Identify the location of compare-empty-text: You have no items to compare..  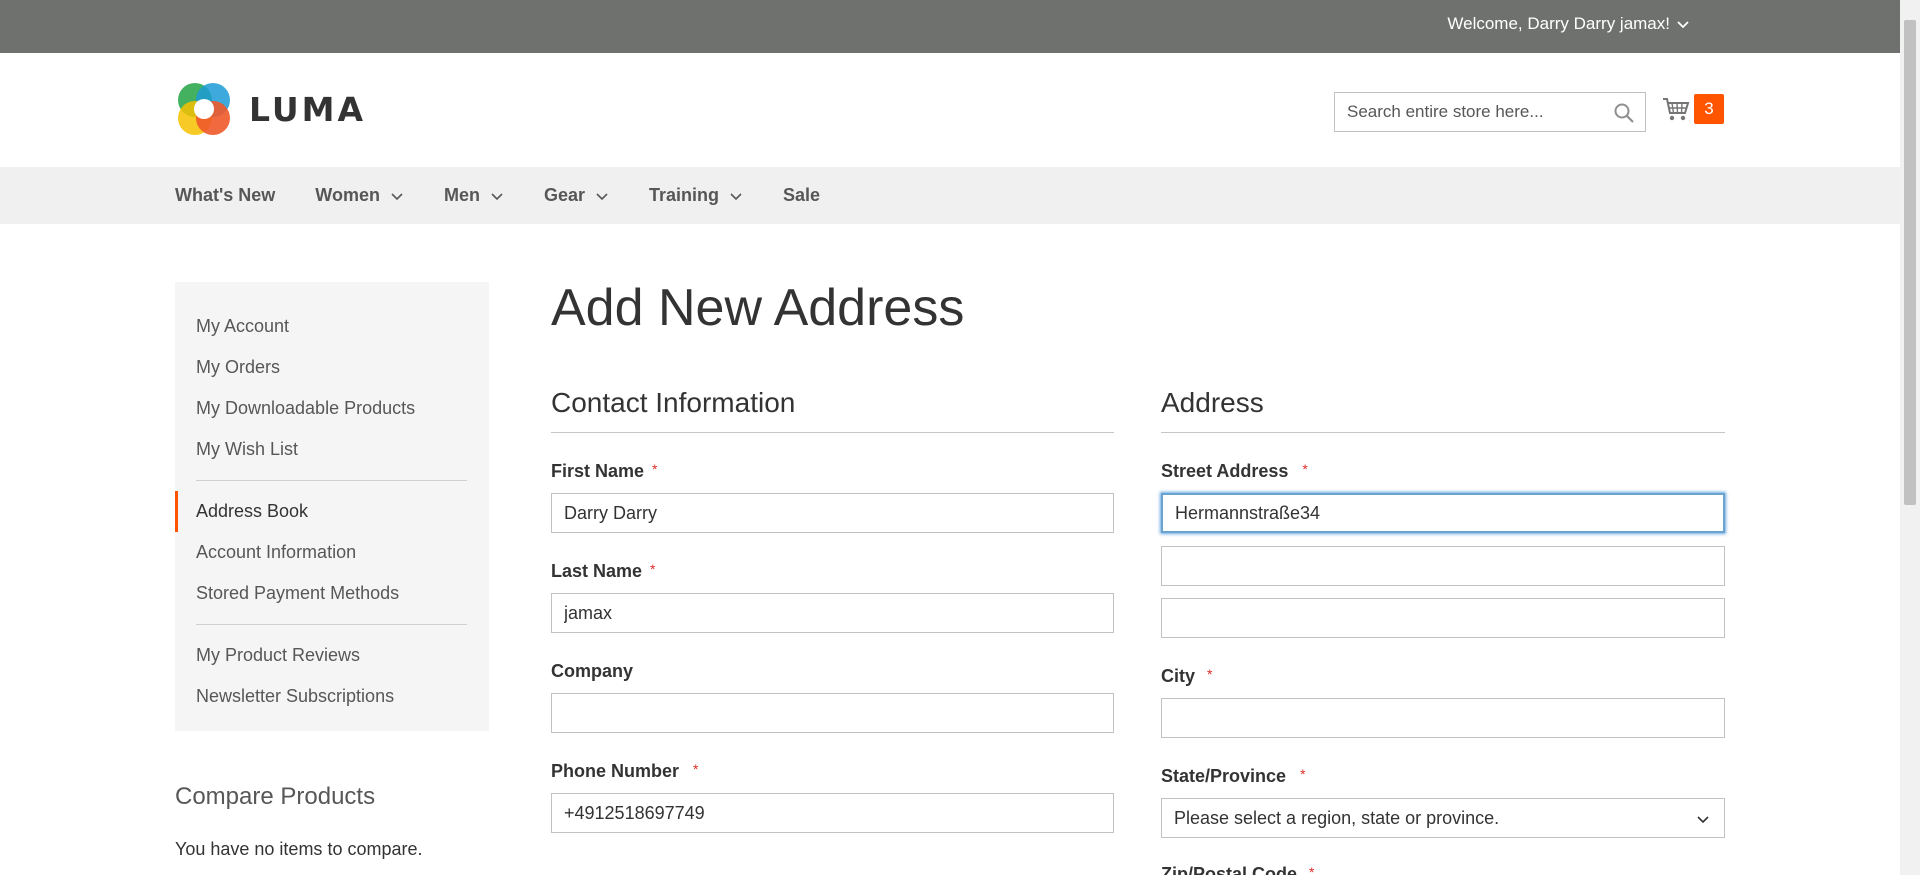
(299, 849).